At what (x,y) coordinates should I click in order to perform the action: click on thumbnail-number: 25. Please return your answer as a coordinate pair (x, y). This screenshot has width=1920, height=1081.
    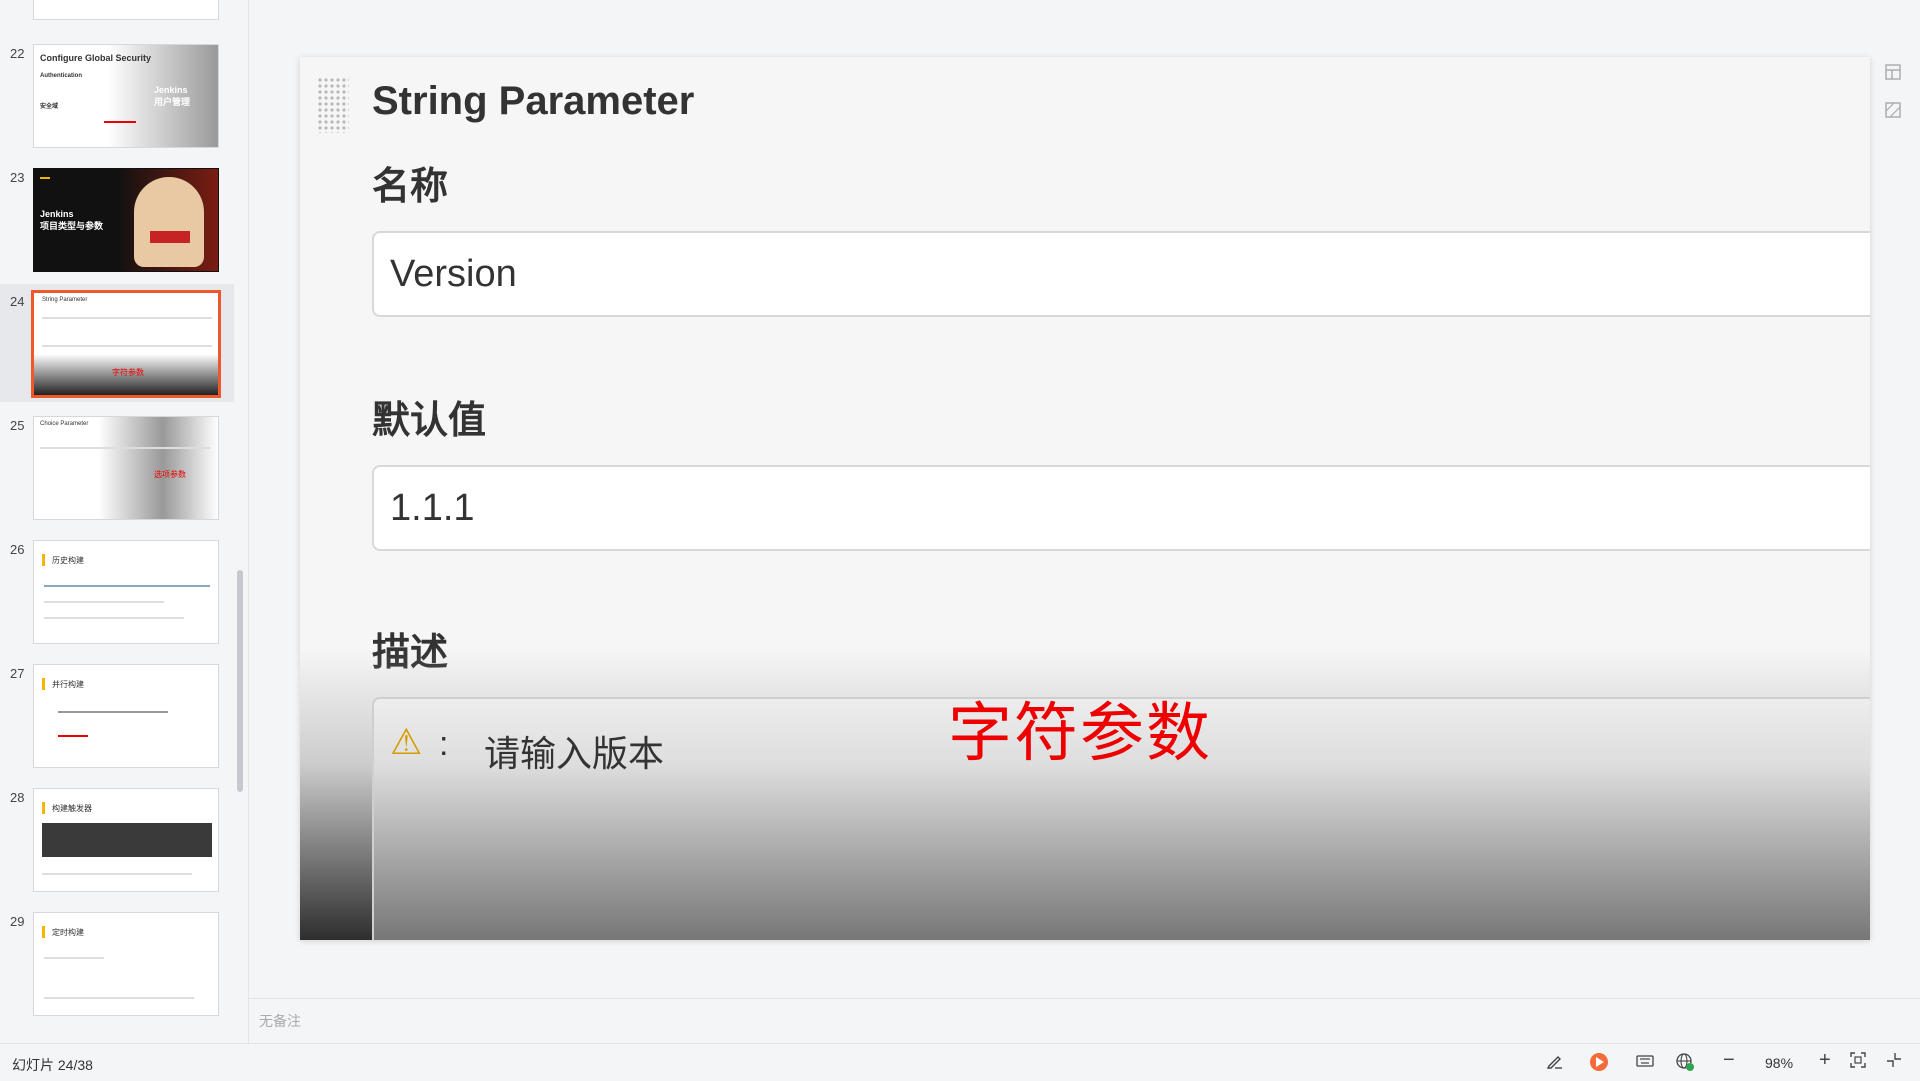
    Looking at the image, I should click on (17, 425).